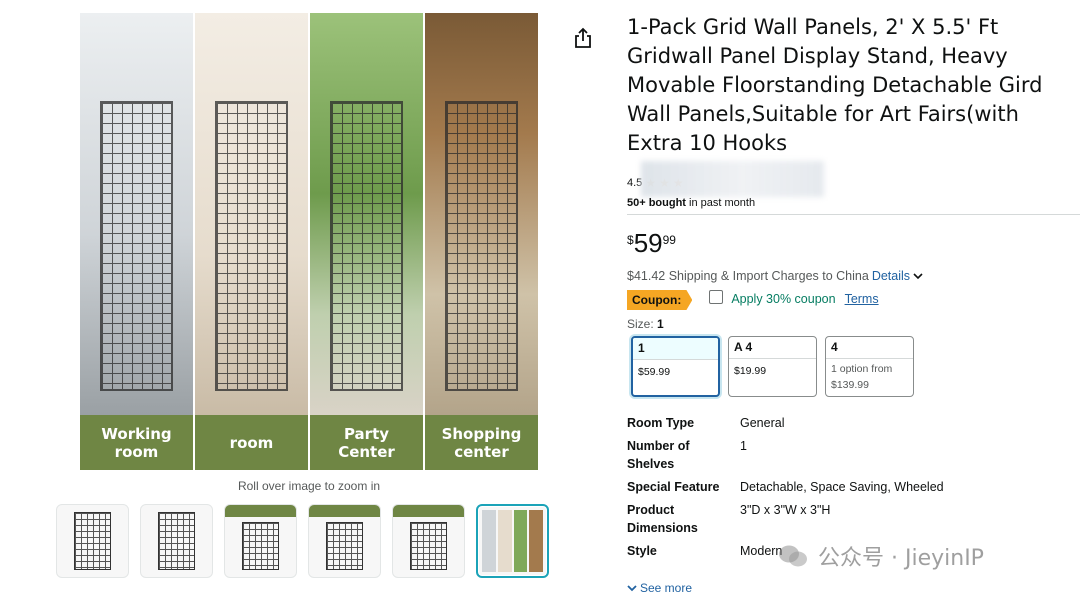 This screenshot has height=601, width=1080. I want to click on panel-caption: Working room, so click(136, 442).